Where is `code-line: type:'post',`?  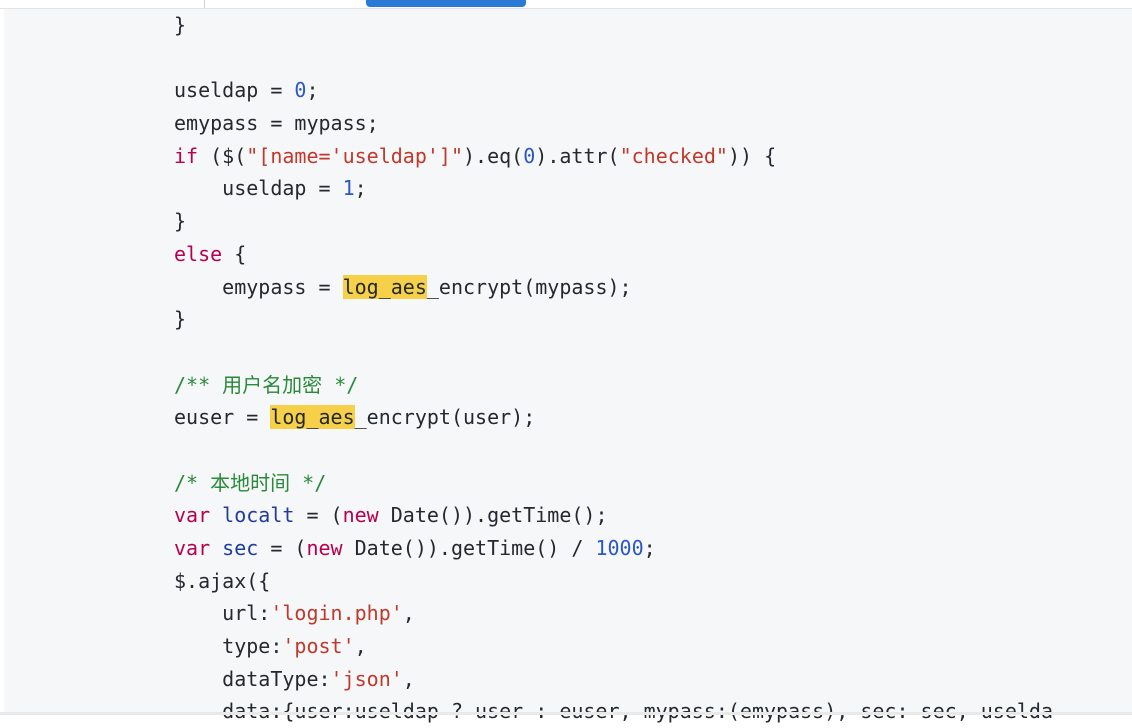
code-line: type:'post', is located at coordinates (613, 646).